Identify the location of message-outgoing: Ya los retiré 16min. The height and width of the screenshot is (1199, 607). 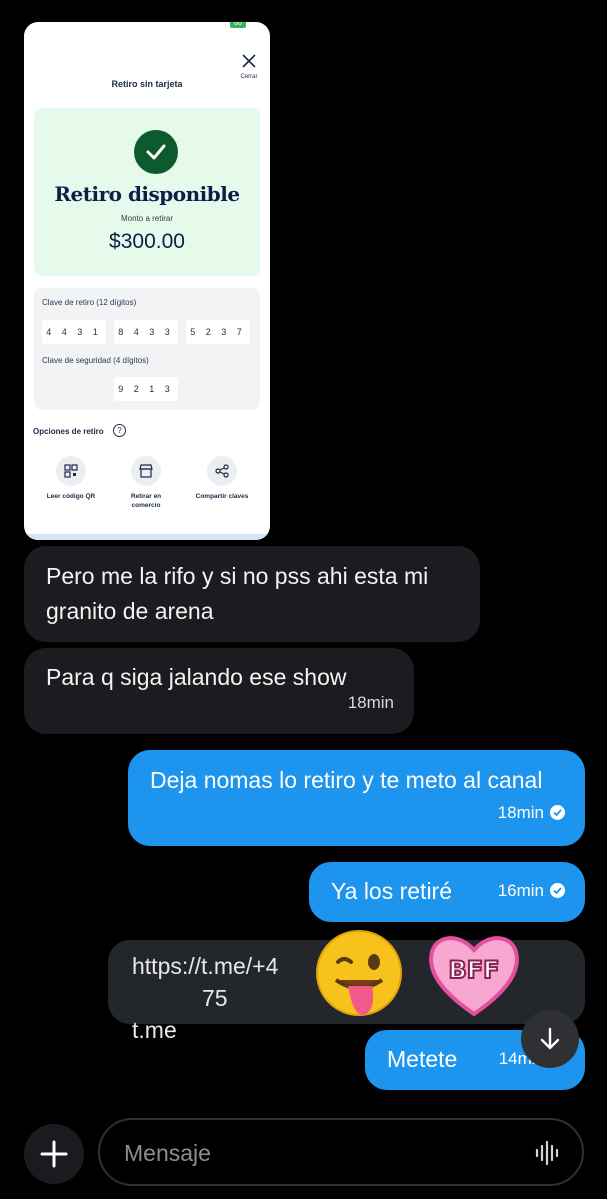
(447, 892).